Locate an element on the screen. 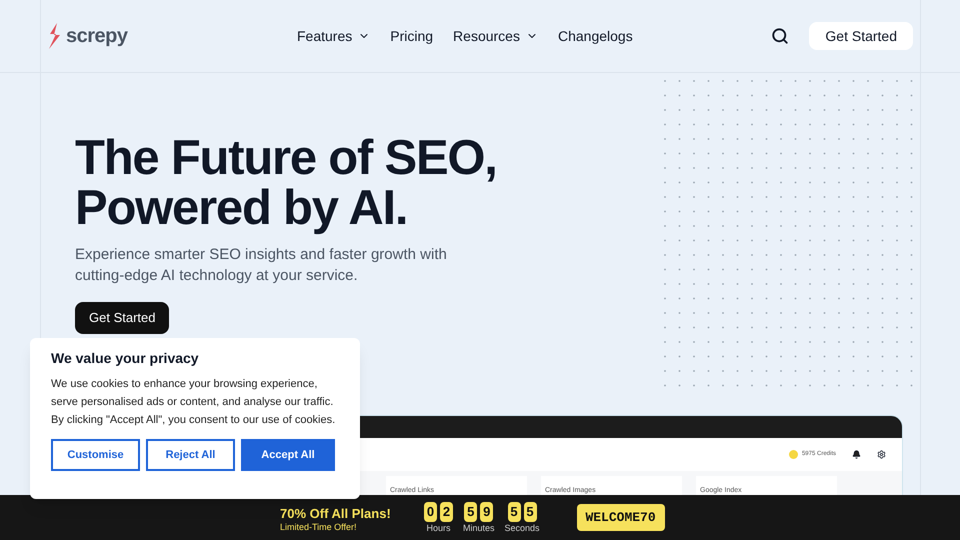 This screenshot has height=540, width=960. nav-link: Resources is located at coordinates (495, 36).